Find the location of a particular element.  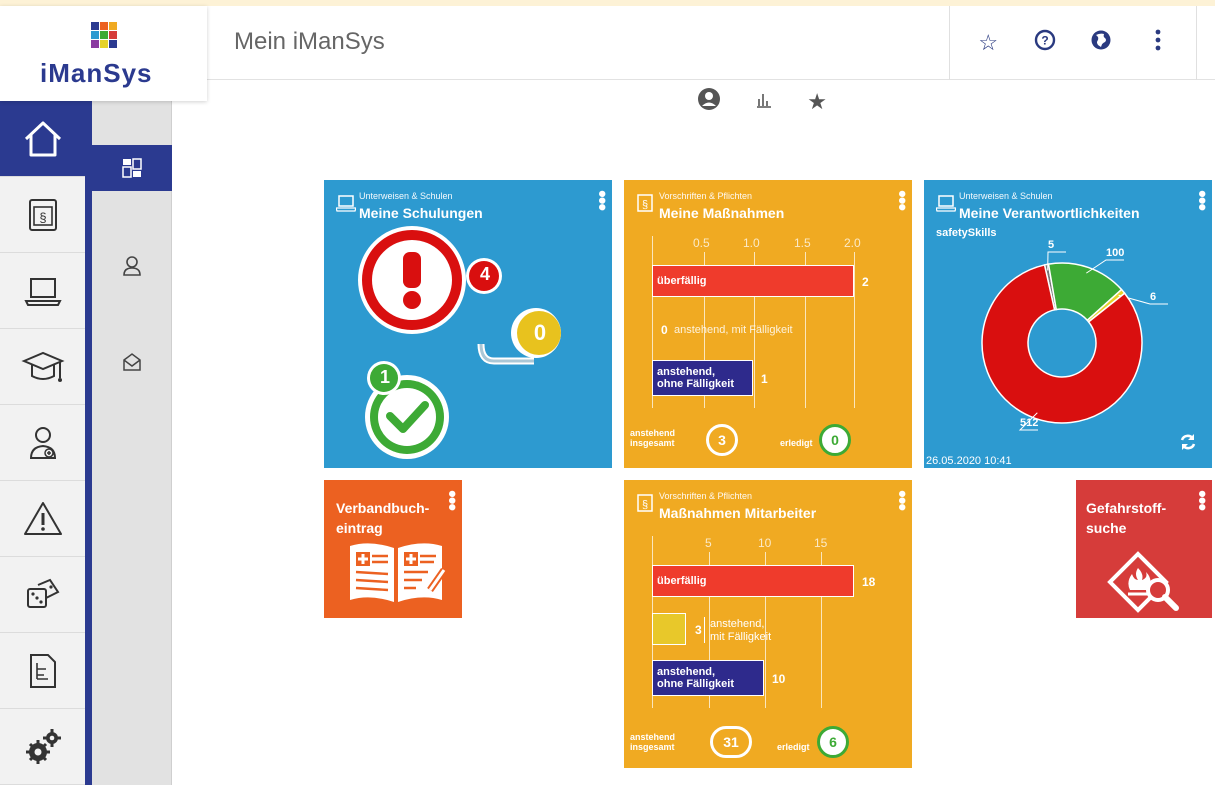

sidebar-item-home is located at coordinates (42, 139).